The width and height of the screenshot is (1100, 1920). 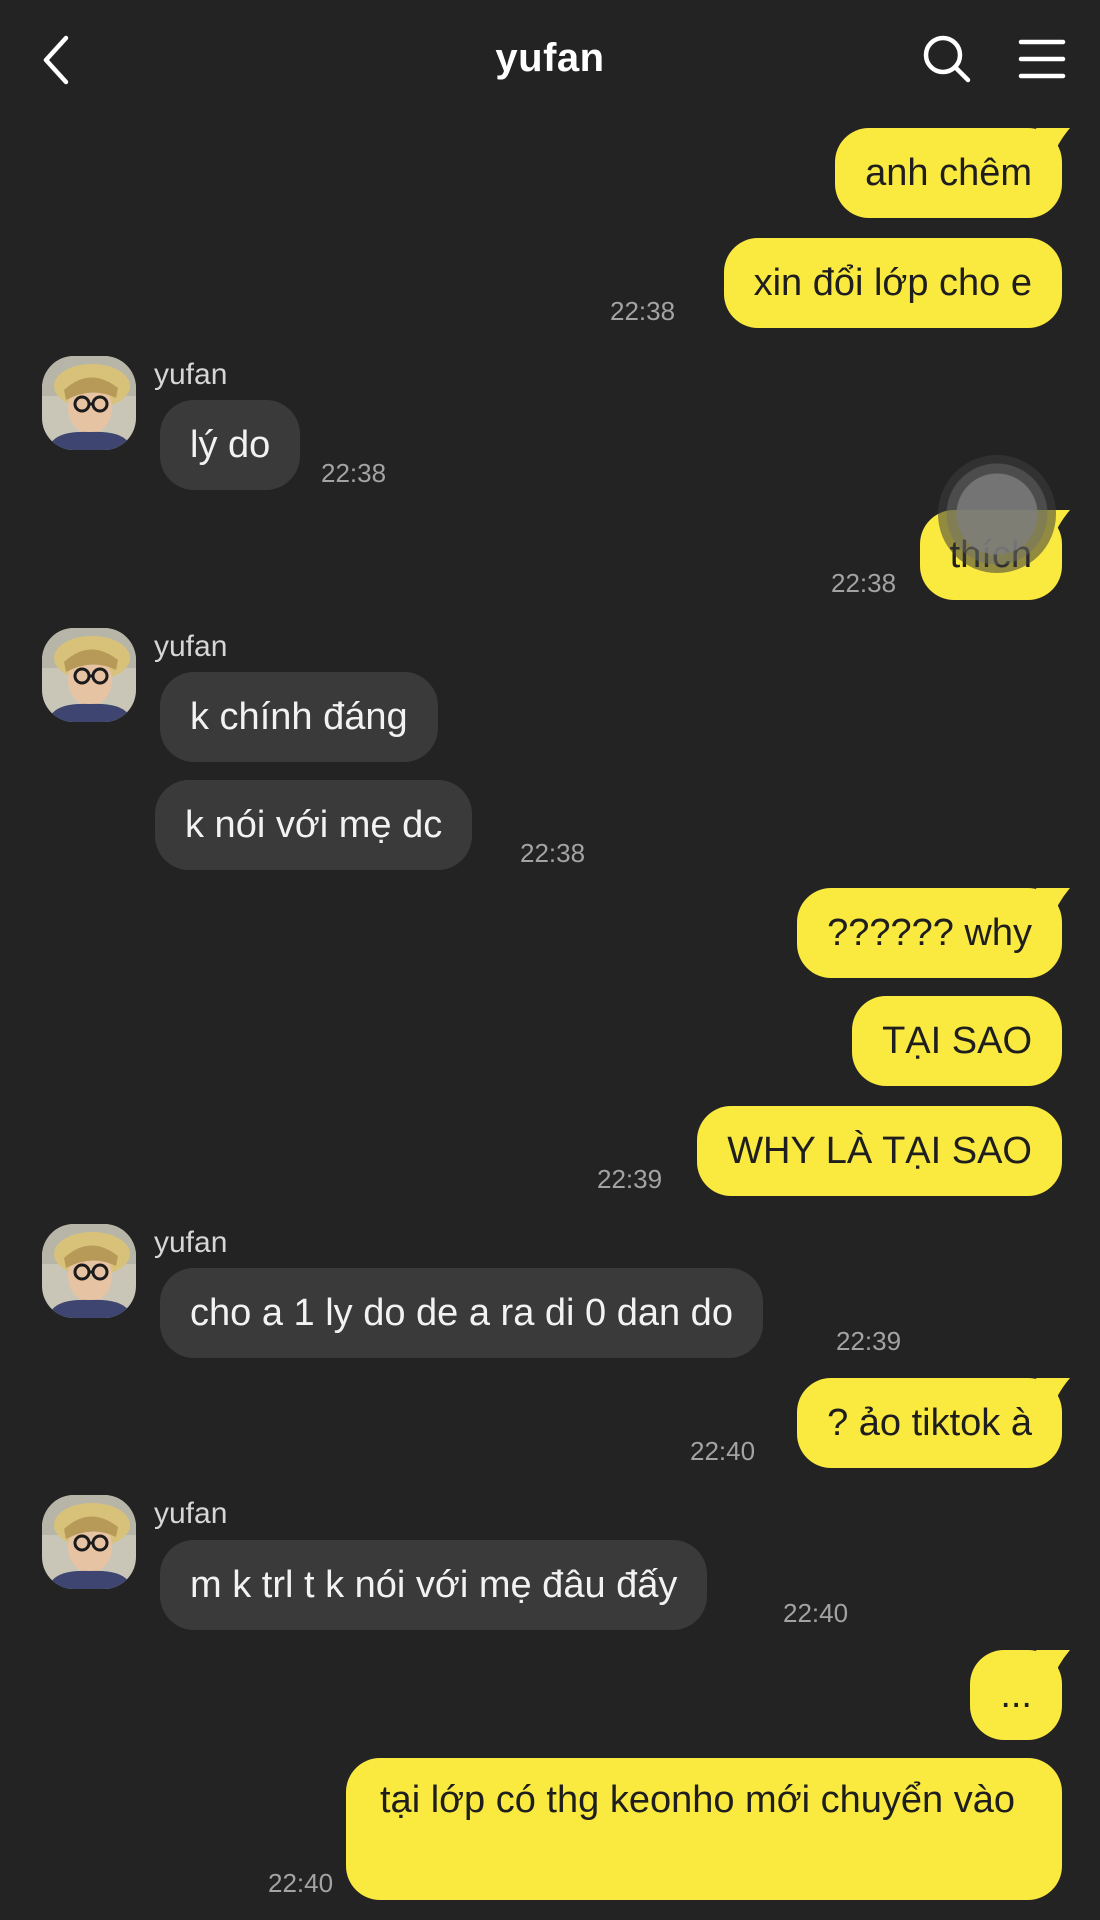 I want to click on incoming-message: k nói với mẹ dc, so click(x=314, y=825).